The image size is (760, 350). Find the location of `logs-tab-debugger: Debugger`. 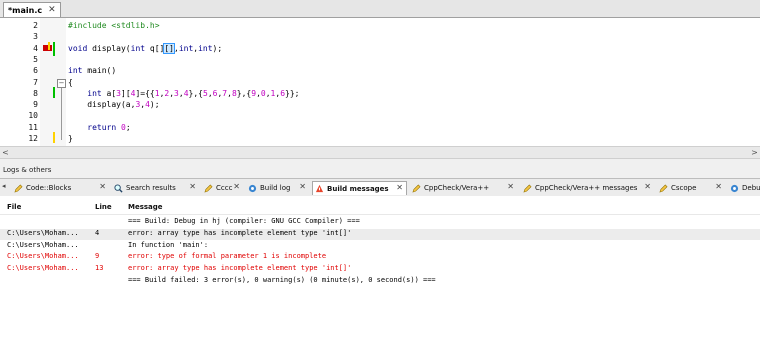

logs-tab-debugger: Debugger is located at coordinates (744, 188).